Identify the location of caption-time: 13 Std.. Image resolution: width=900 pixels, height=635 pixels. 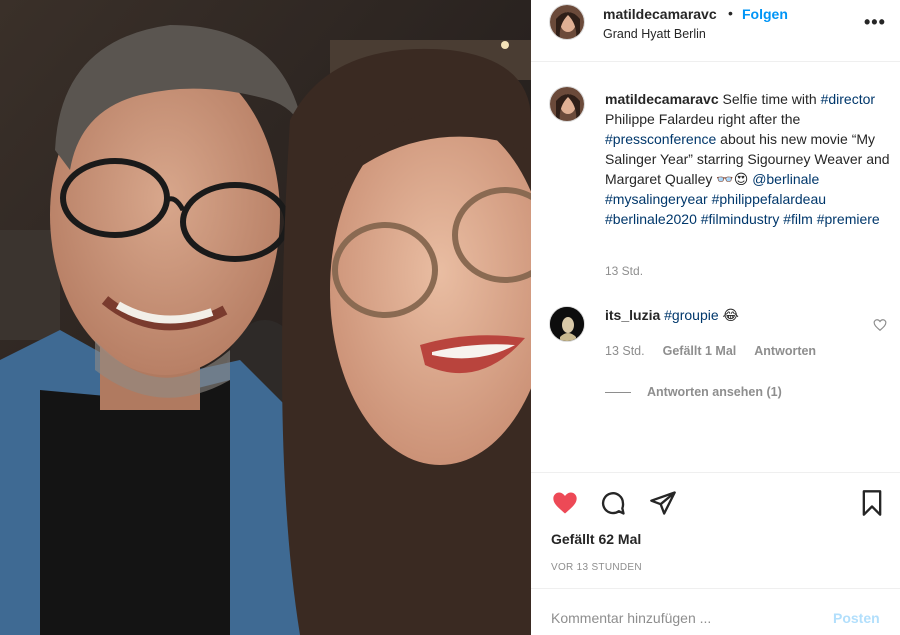
(624, 271).